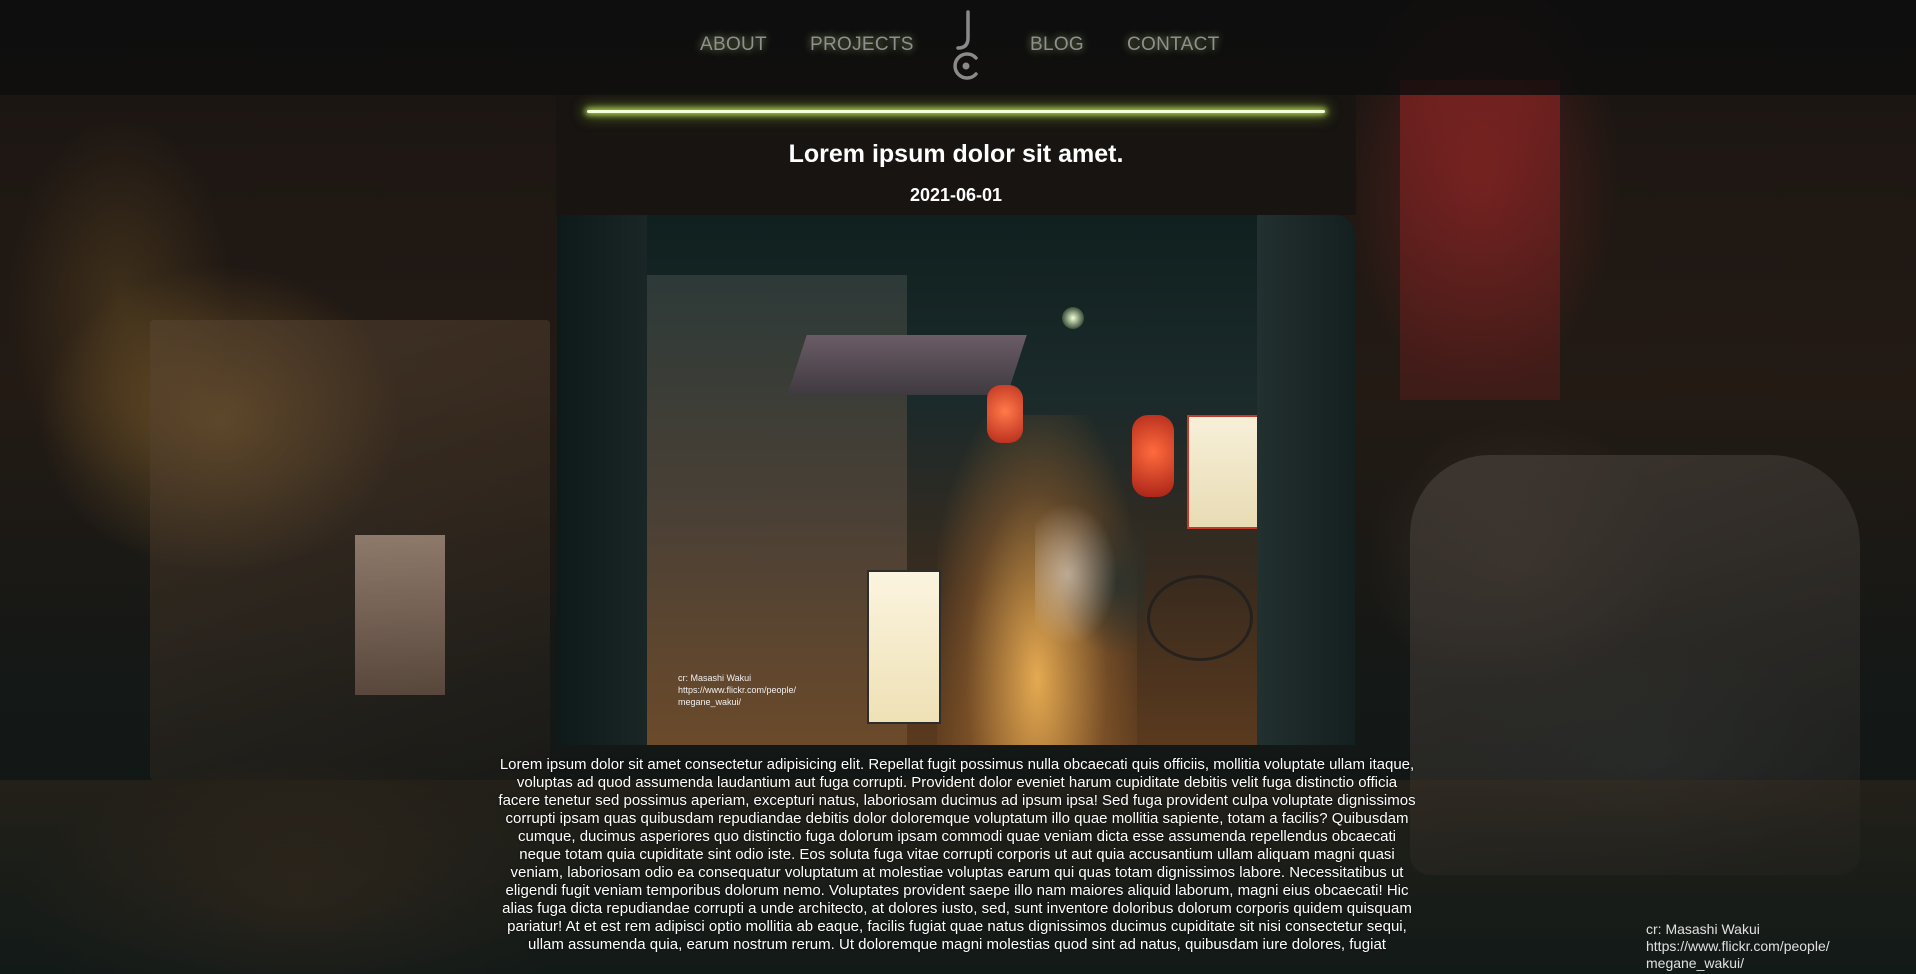 This screenshot has height=974, width=1916. I want to click on top-navbar: ABOUT PROJECTS BLOG CONTACT, so click(958, 47).